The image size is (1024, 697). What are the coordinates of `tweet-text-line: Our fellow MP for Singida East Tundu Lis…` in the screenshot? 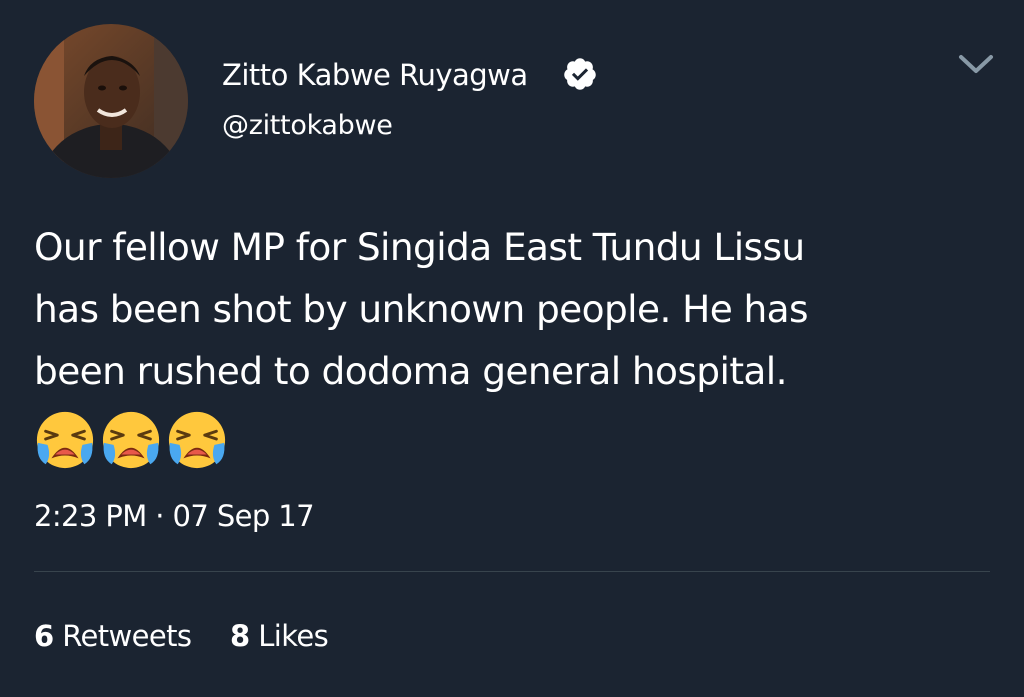 It's located at (419, 247).